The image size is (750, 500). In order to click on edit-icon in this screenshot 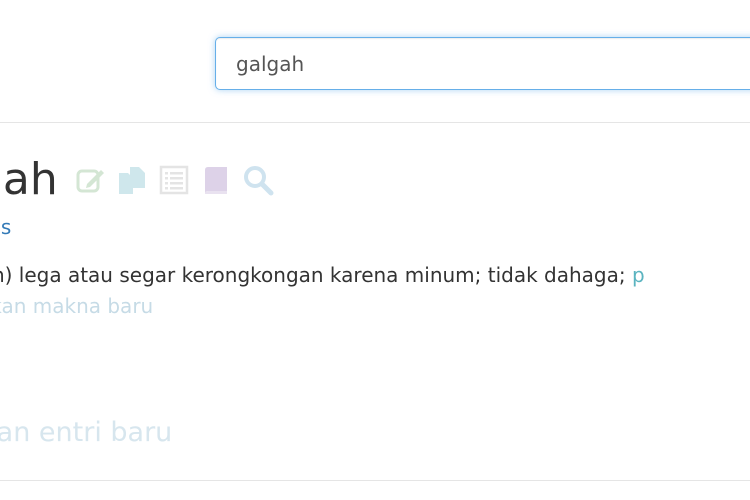, I will do `click(90, 180)`.